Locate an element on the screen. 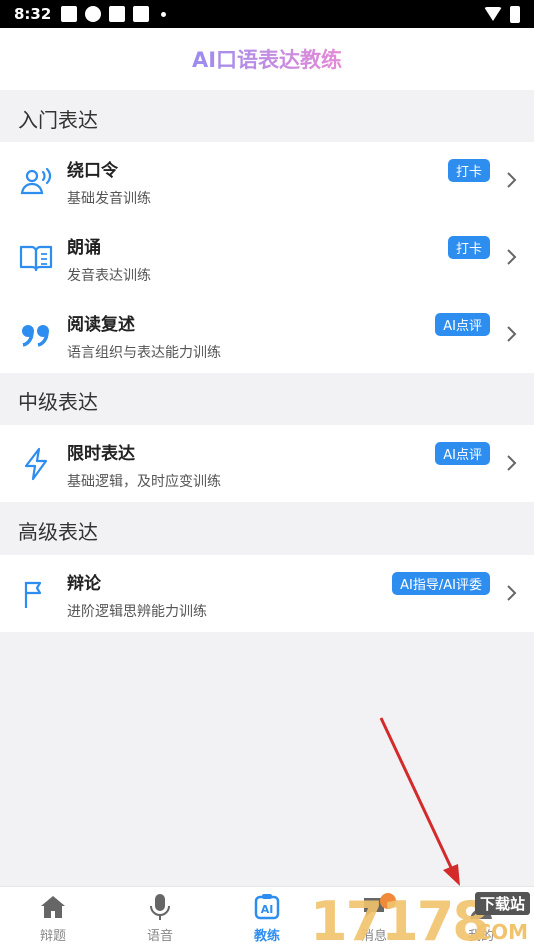 Image resolution: width=534 pixels, height=950 pixels. item-desc: 基础逻辑，及时应变训练 is located at coordinates (144, 482).